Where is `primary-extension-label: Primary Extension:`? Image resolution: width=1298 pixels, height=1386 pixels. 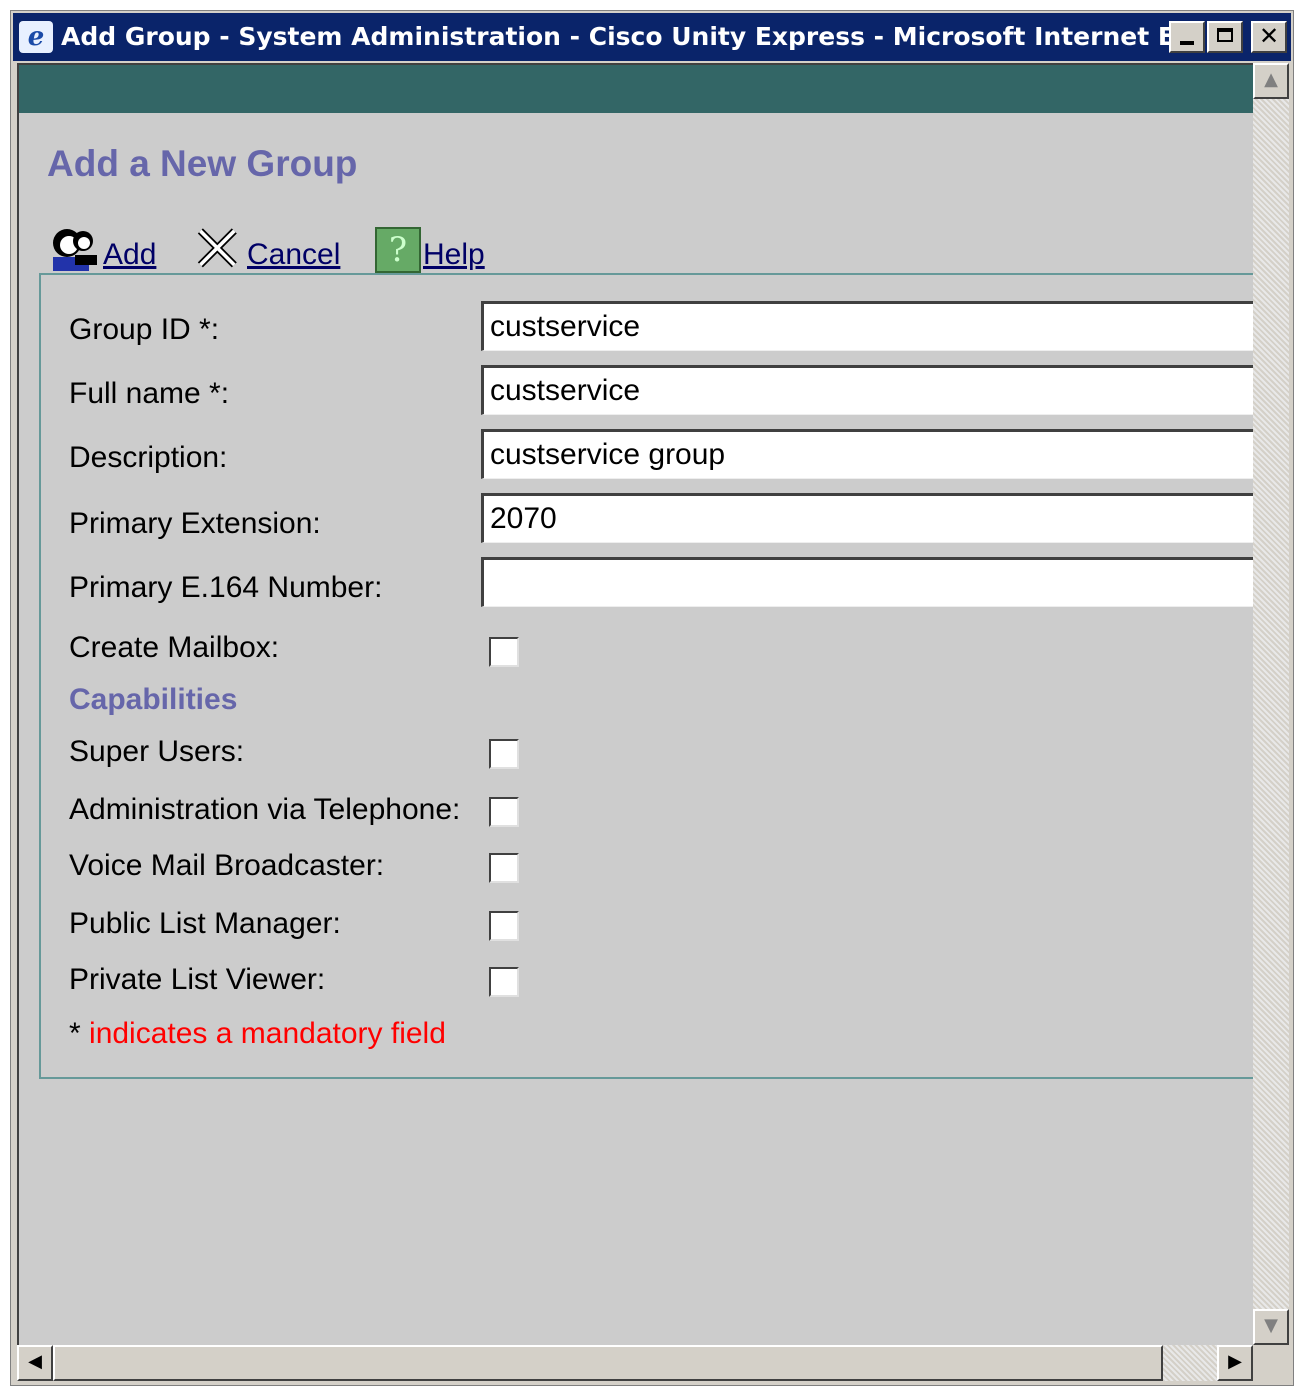 primary-extension-label: Primary Extension: is located at coordinates (195, 523).